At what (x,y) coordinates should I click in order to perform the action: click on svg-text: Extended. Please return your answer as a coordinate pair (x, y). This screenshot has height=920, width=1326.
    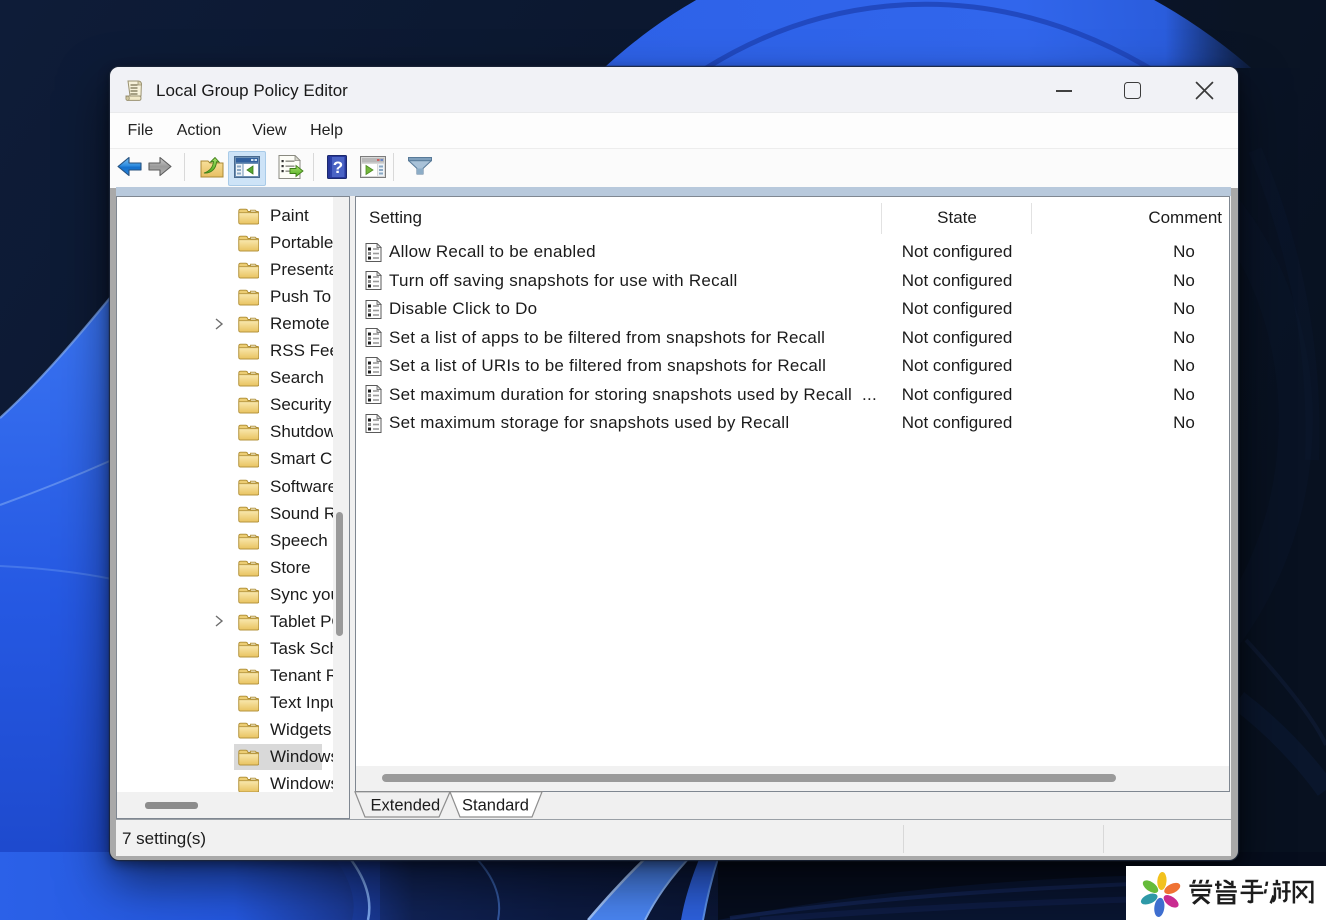
    Looking at the image, I should click on (406, 806).